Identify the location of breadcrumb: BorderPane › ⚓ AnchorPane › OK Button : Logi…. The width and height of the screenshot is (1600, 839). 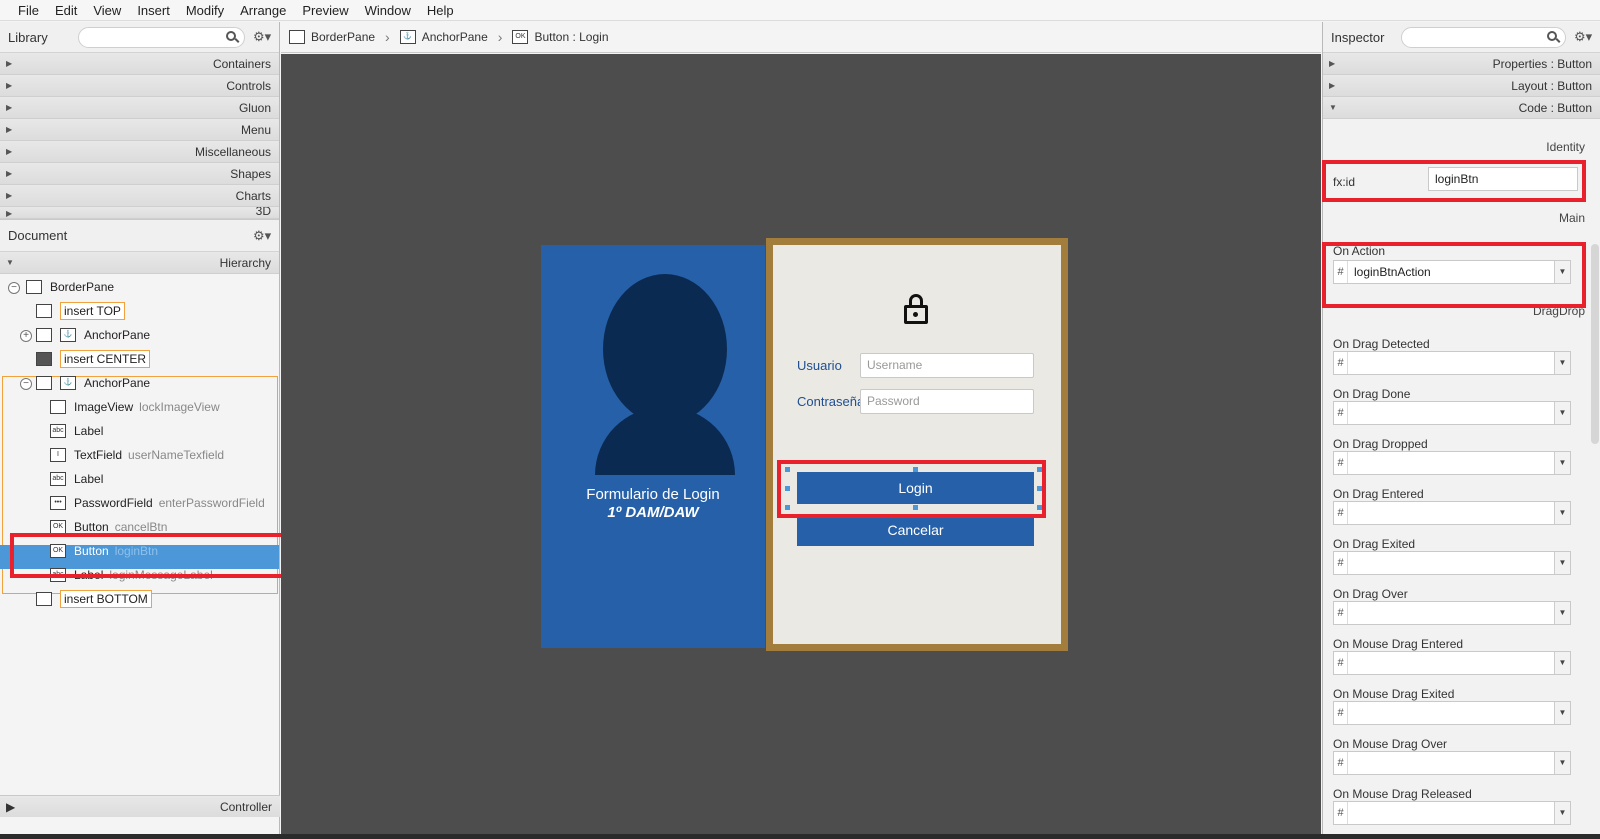
(801, 37).